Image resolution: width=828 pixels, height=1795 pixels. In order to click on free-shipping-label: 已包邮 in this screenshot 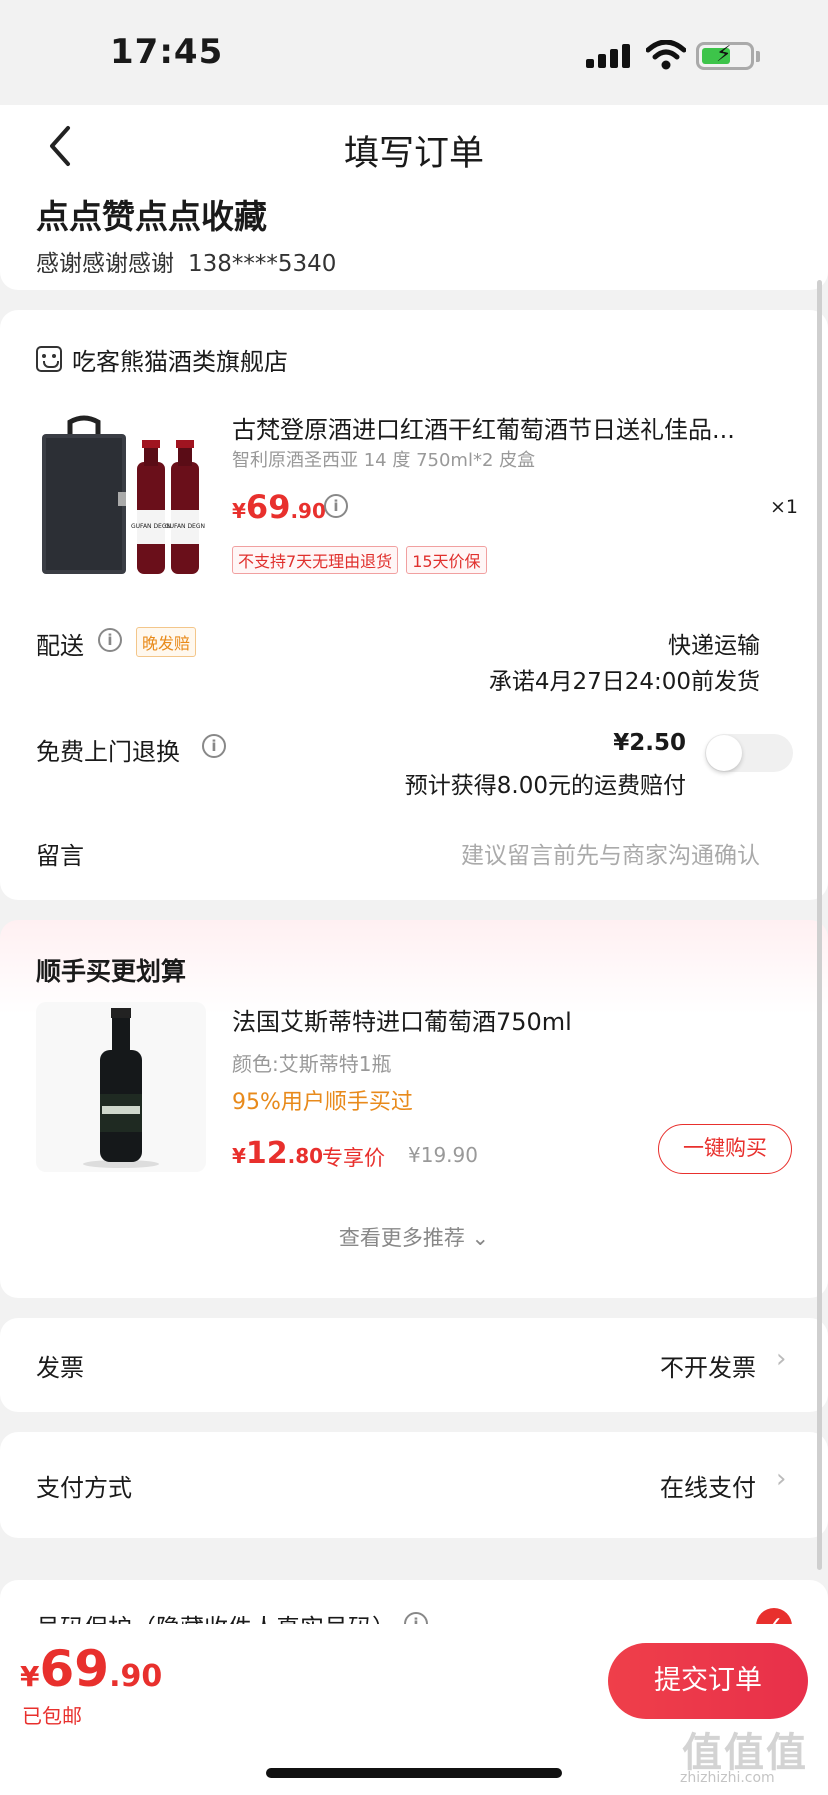, I will do `click(52, 1716)`.